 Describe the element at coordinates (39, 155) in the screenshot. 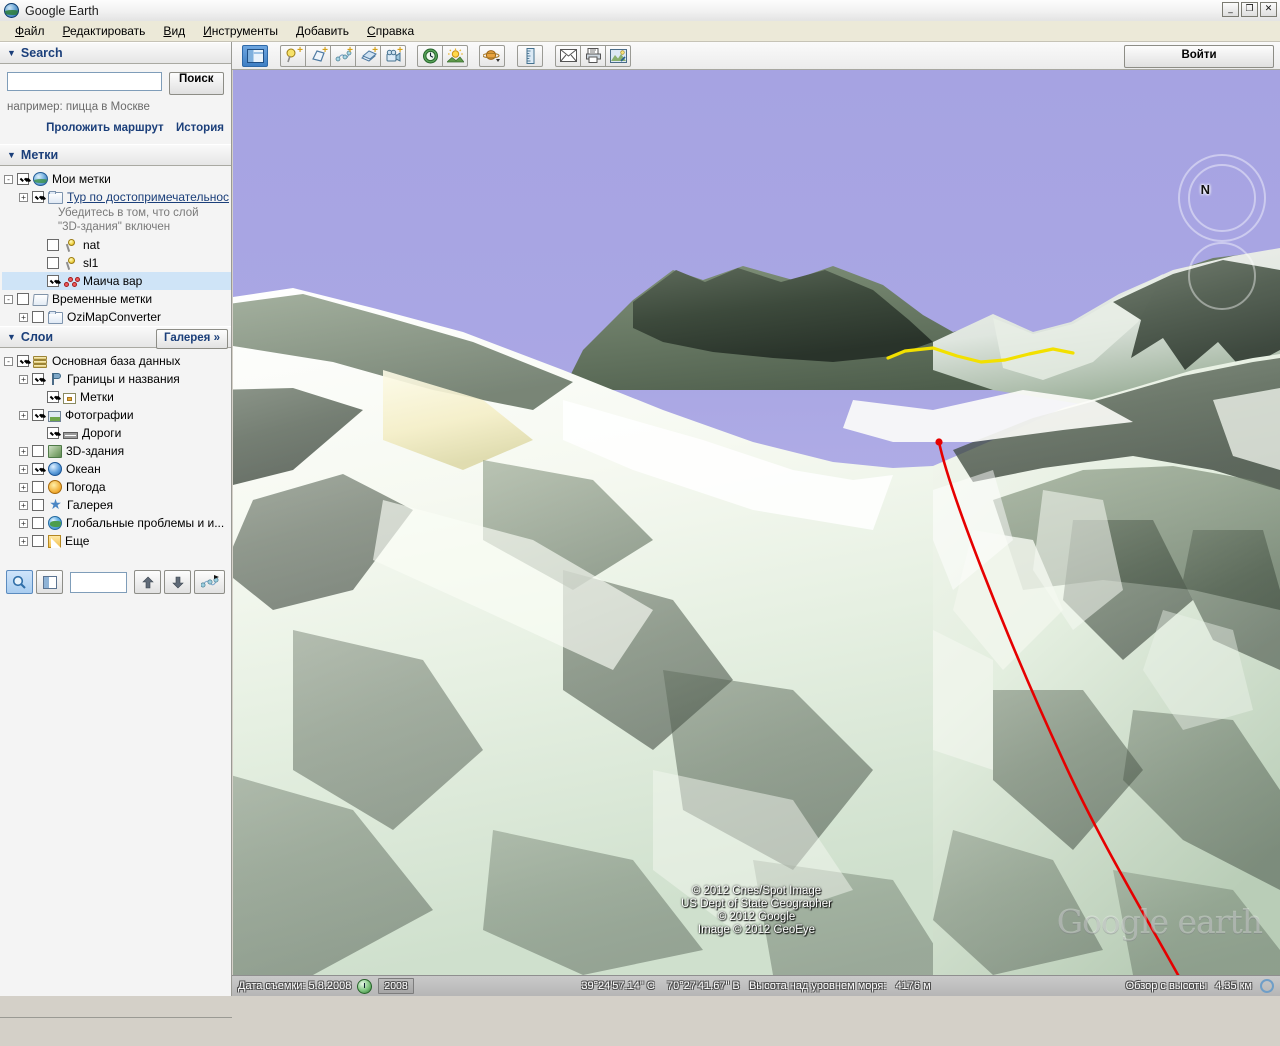

I see `places-panel-title: Метки` at that location.